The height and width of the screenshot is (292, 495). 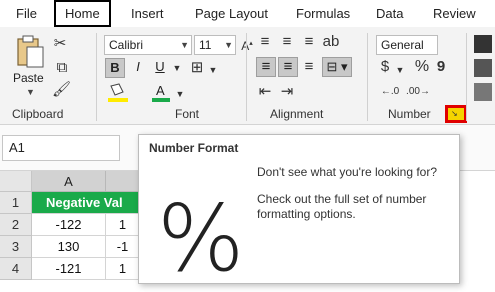 I want to click on dialog-launcher-icon: ↘, so click(x=454, y=113).